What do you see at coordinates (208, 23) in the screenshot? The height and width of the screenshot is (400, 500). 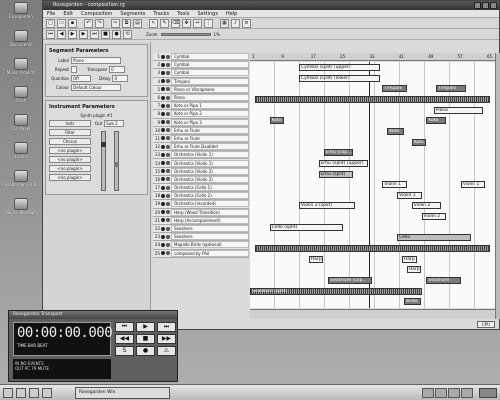 I see `split-tool-icon: ⋮` at bounding box center [208, 23].